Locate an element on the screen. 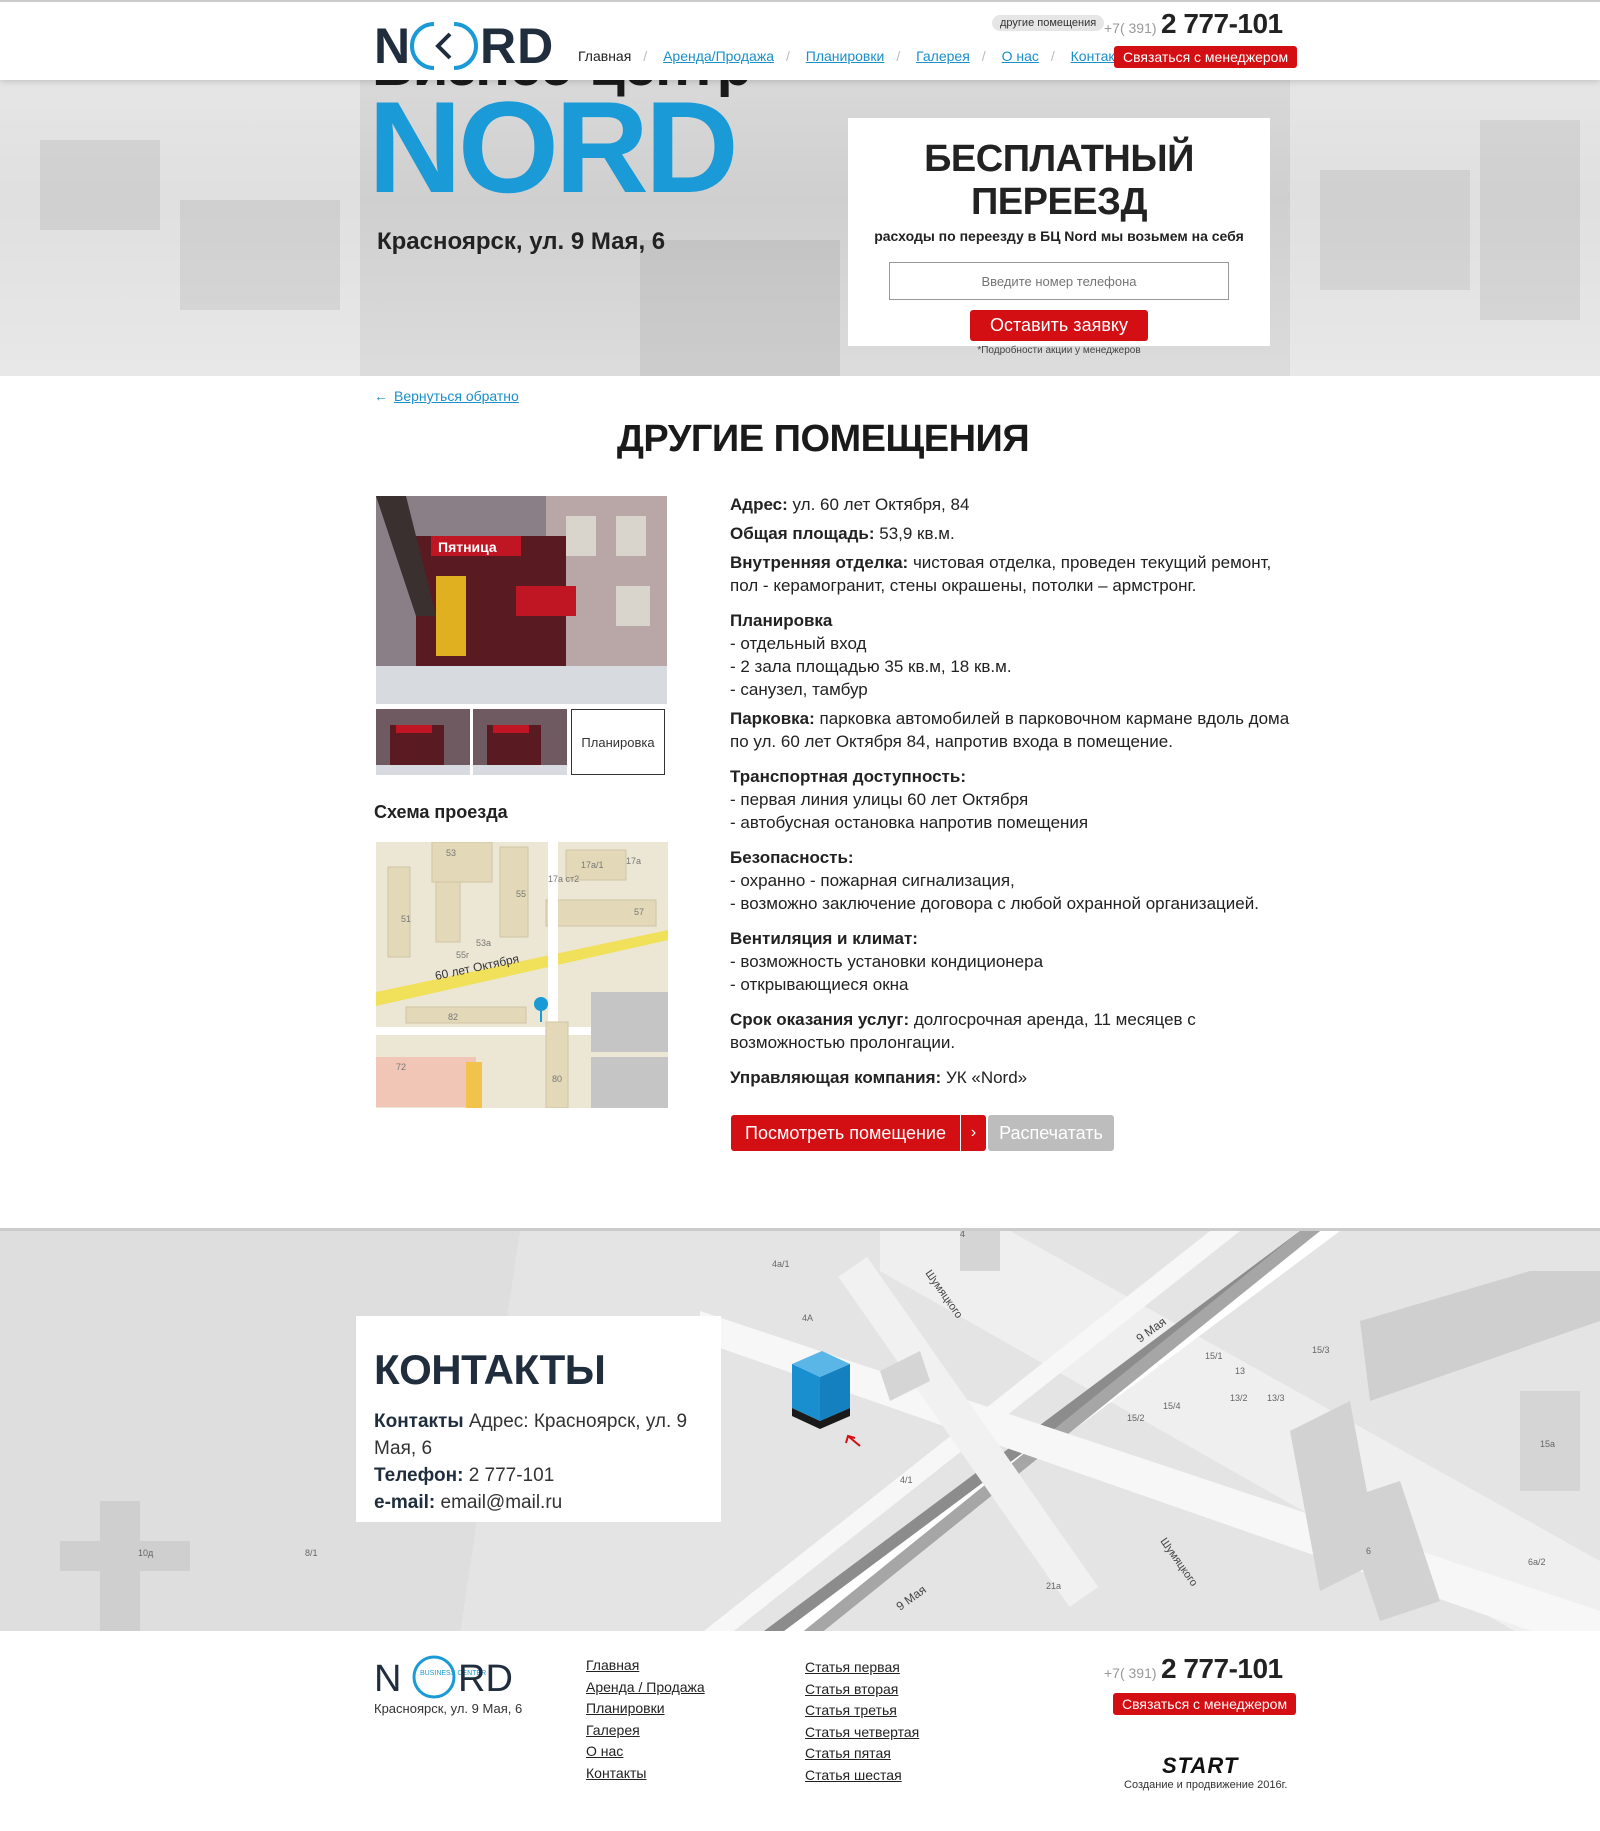 The image size is (1600, 1831). svg-text: RD is located at coordinates (485, 1678).